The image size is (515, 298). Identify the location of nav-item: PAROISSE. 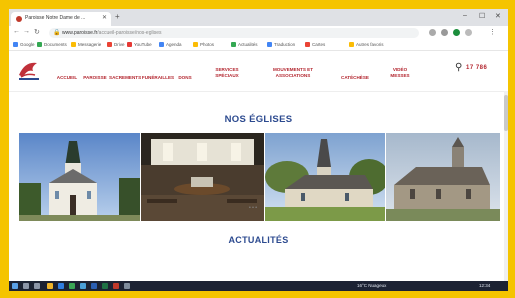
(95, 78).